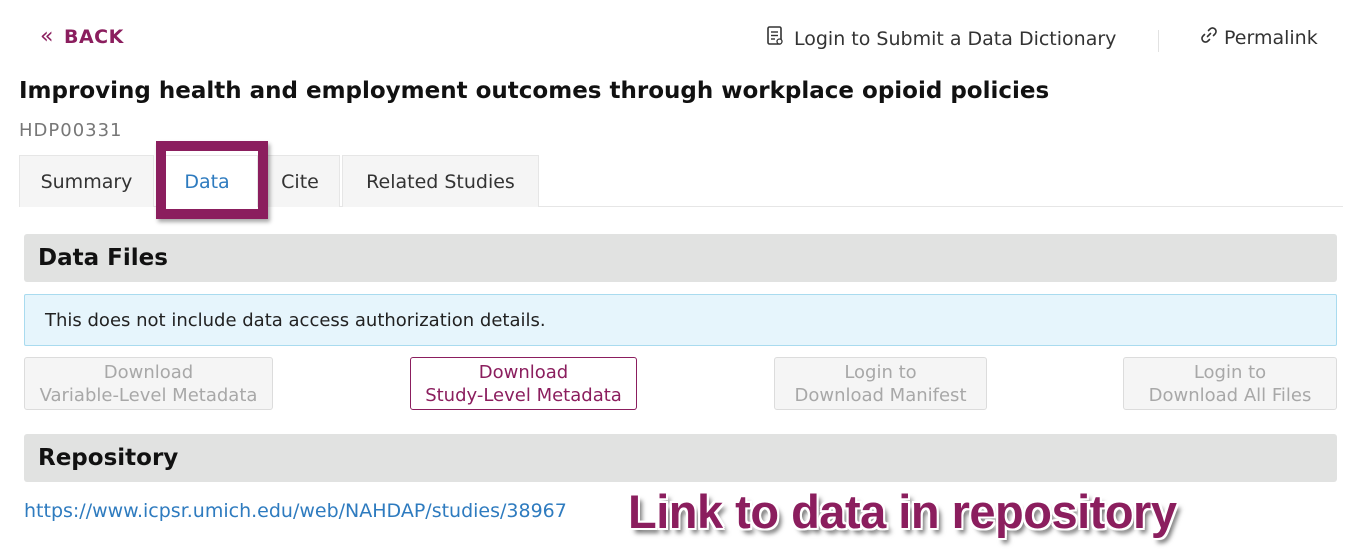 This screenshot has width=1358, height=552. What do you see at coordinates (902, 511) in the screenshot?
I see `annotation-callout: Link to data in repository` at bounding box center [902, 511].